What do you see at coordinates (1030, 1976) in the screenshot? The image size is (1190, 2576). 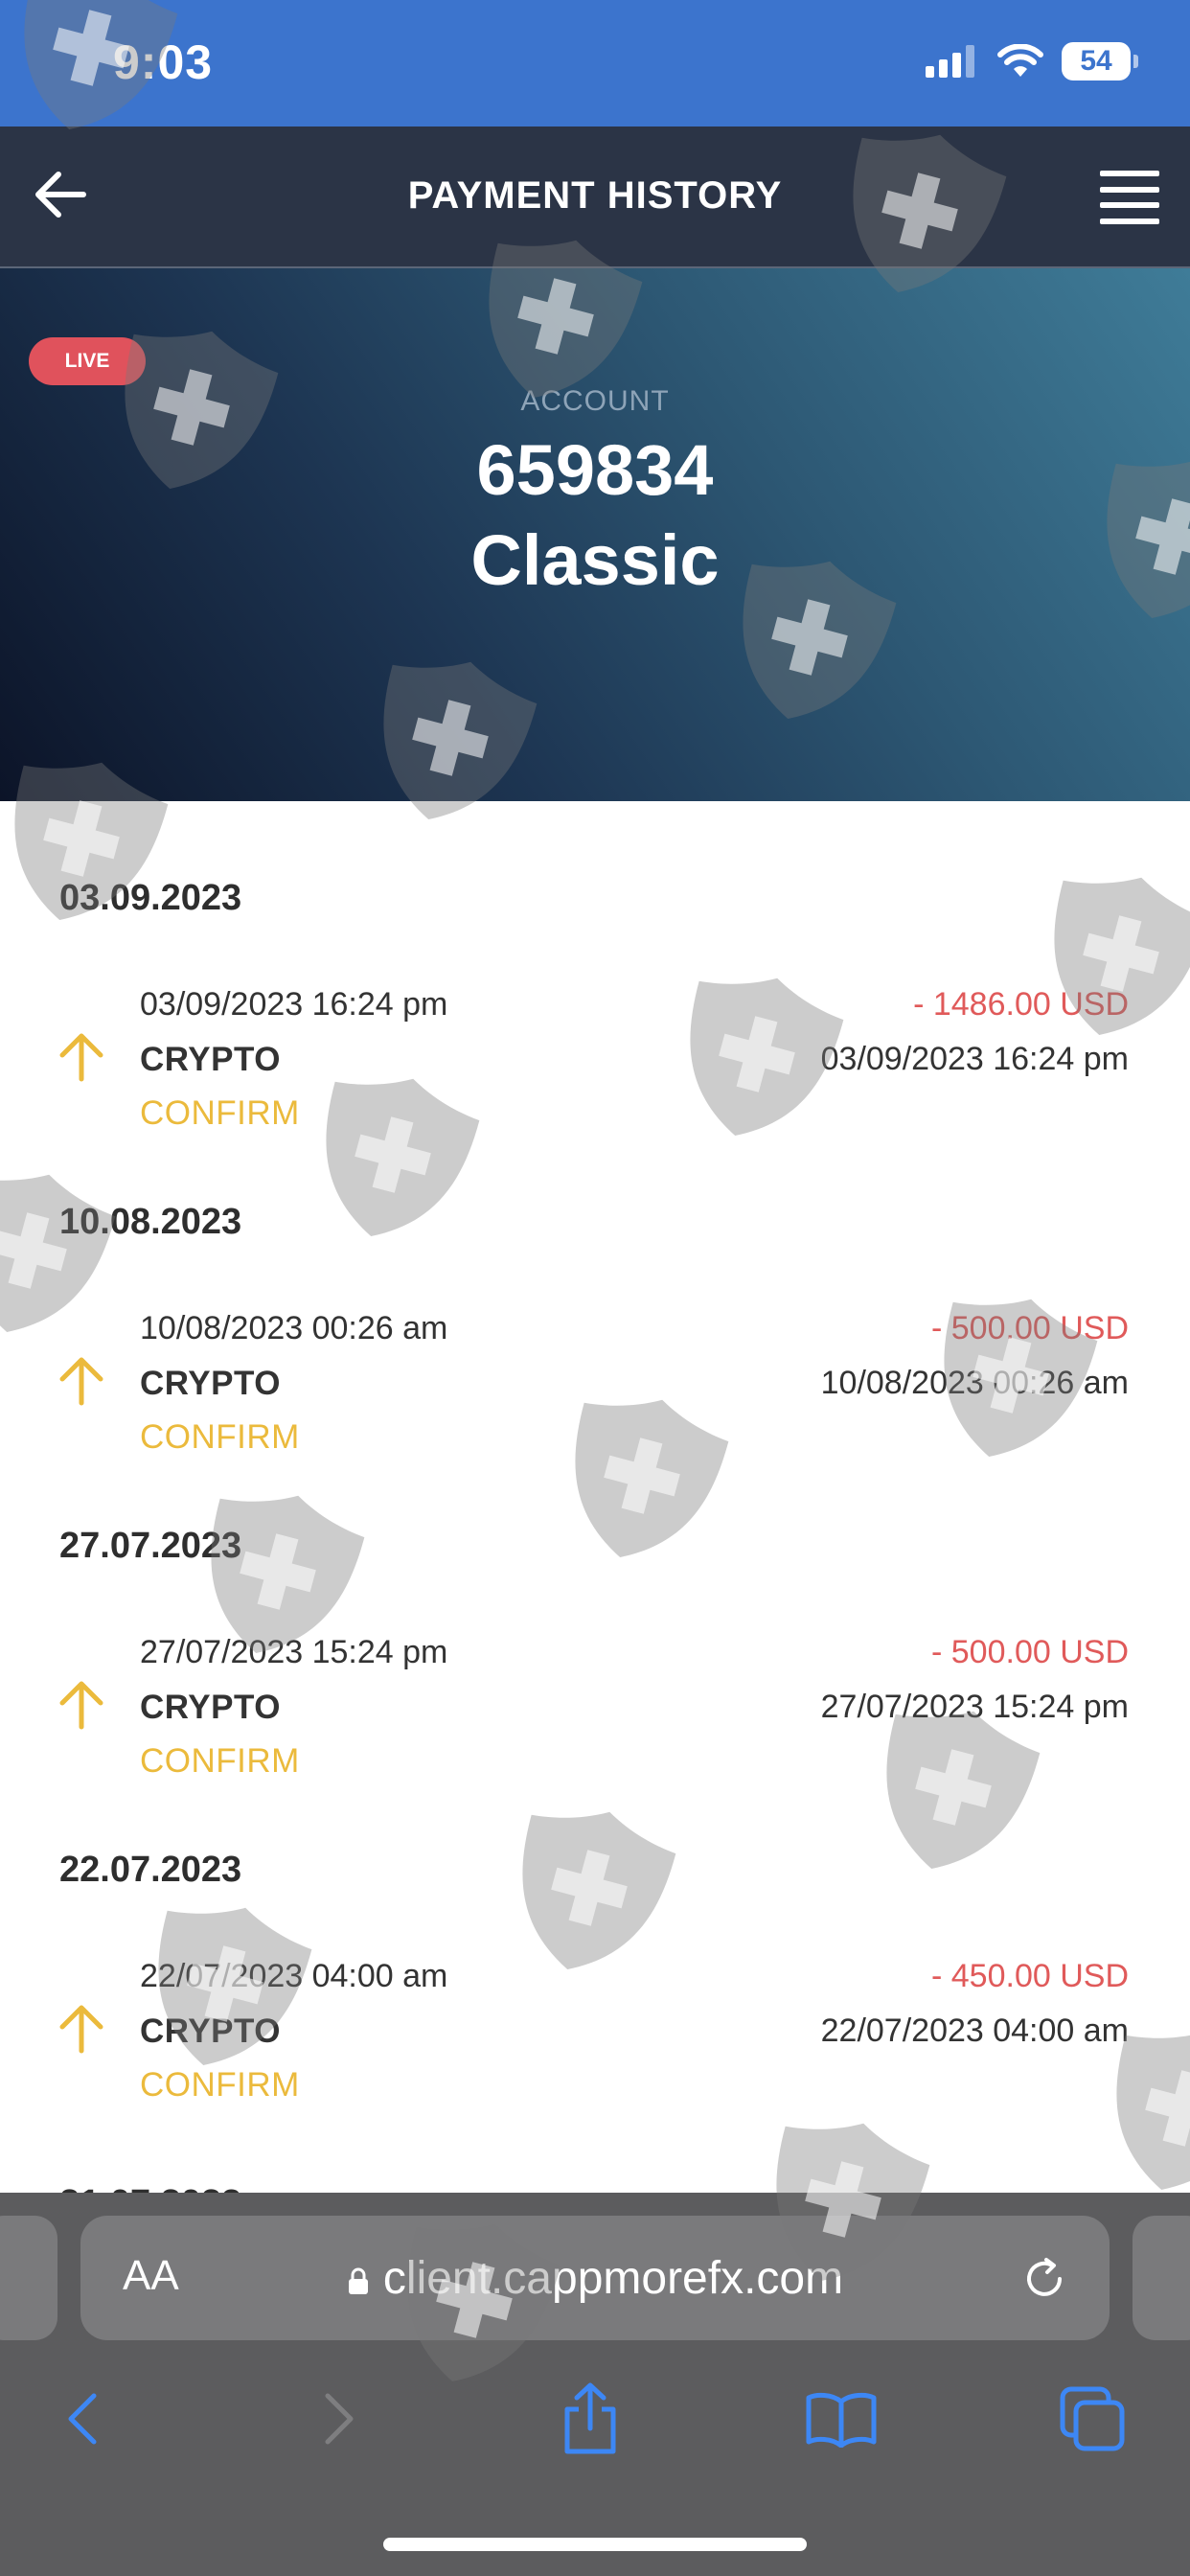 I see `transaction-amount: - 450.00 USD` at bounding box center [1030, 1976].